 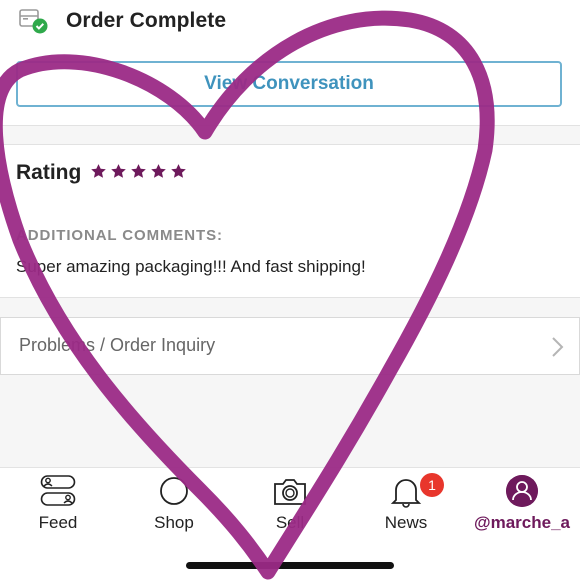 What do you see at coordinates (522, 508) in the screenshot?
I see `tab-profile: @marche_a` at bounding box center [522, 508].